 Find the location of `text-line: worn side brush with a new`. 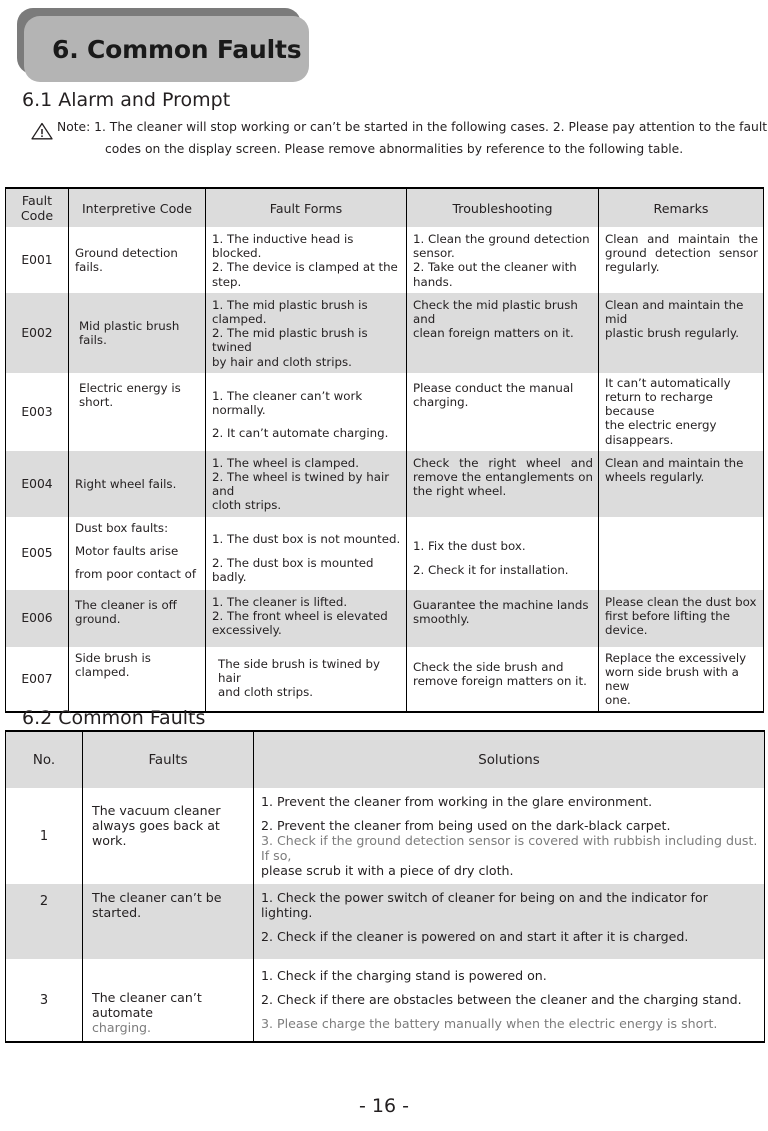

text-line: worn side brush with a new is located at coordinates (672, 679).